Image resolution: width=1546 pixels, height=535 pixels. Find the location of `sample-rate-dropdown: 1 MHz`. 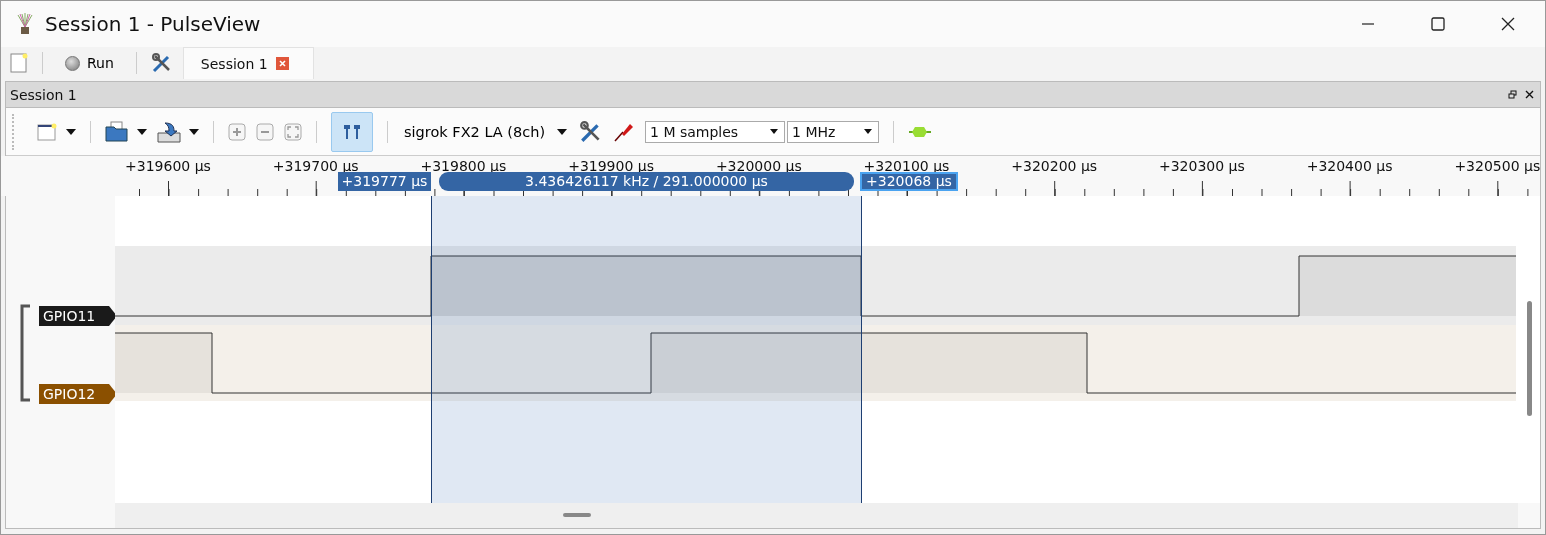

sample-rate-dropdown: 1 MHz is located at coordinates (833, 131).